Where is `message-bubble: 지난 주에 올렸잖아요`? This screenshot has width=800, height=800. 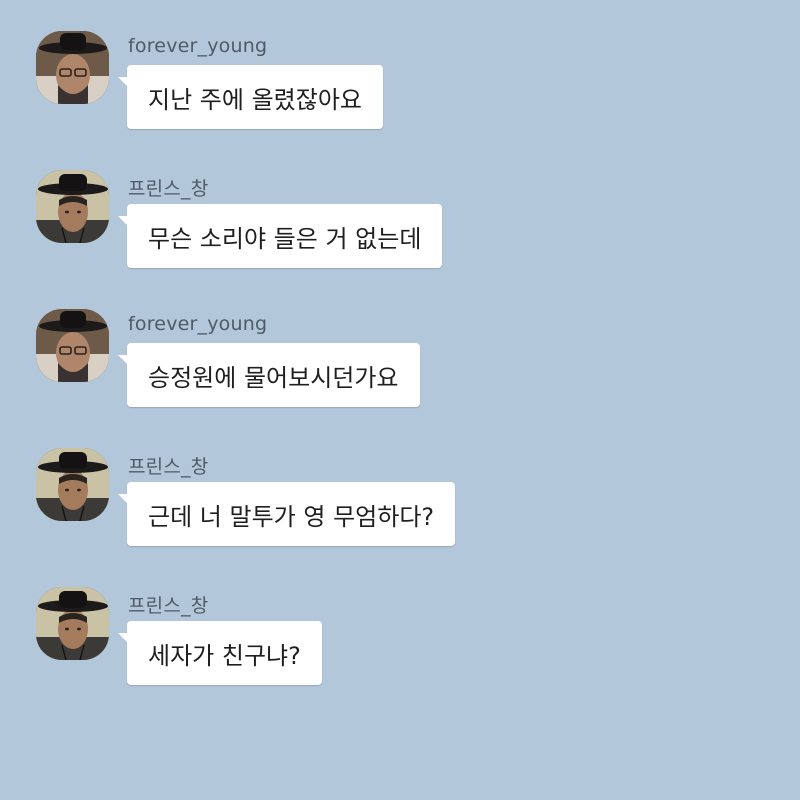 message-bubble: 지난 주에 올렸잖아요 is located at coordinates (250, 97).